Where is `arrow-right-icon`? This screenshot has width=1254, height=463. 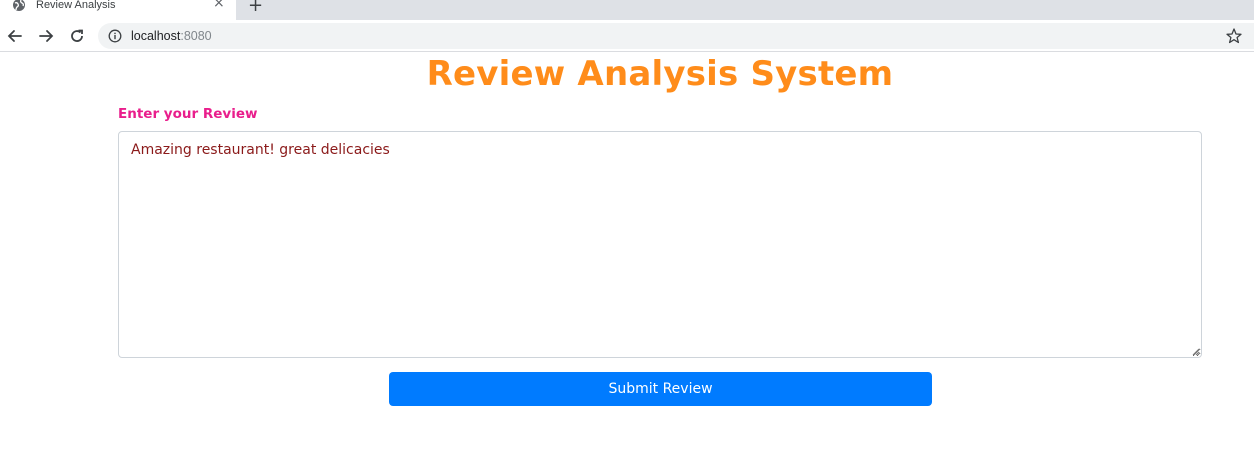
arrow-right-icon is located at coordinates (46, 36).